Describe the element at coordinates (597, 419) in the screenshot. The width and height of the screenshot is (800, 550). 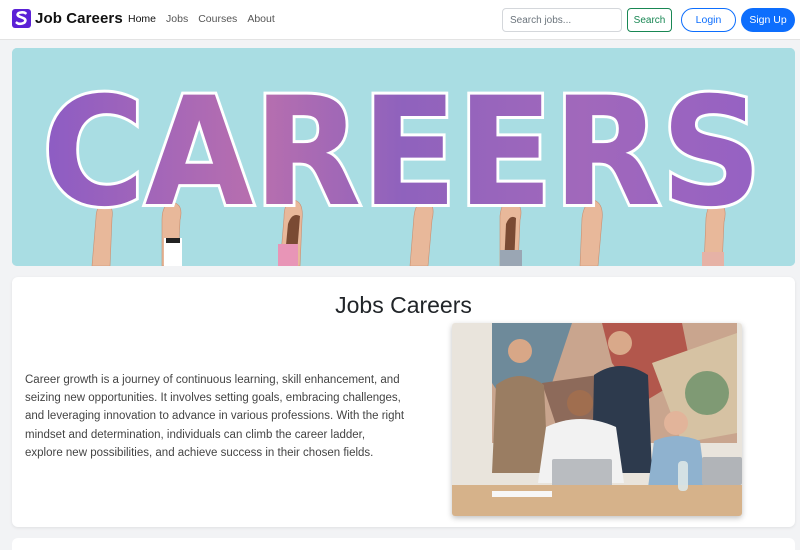
I see `team-photo` at that location.